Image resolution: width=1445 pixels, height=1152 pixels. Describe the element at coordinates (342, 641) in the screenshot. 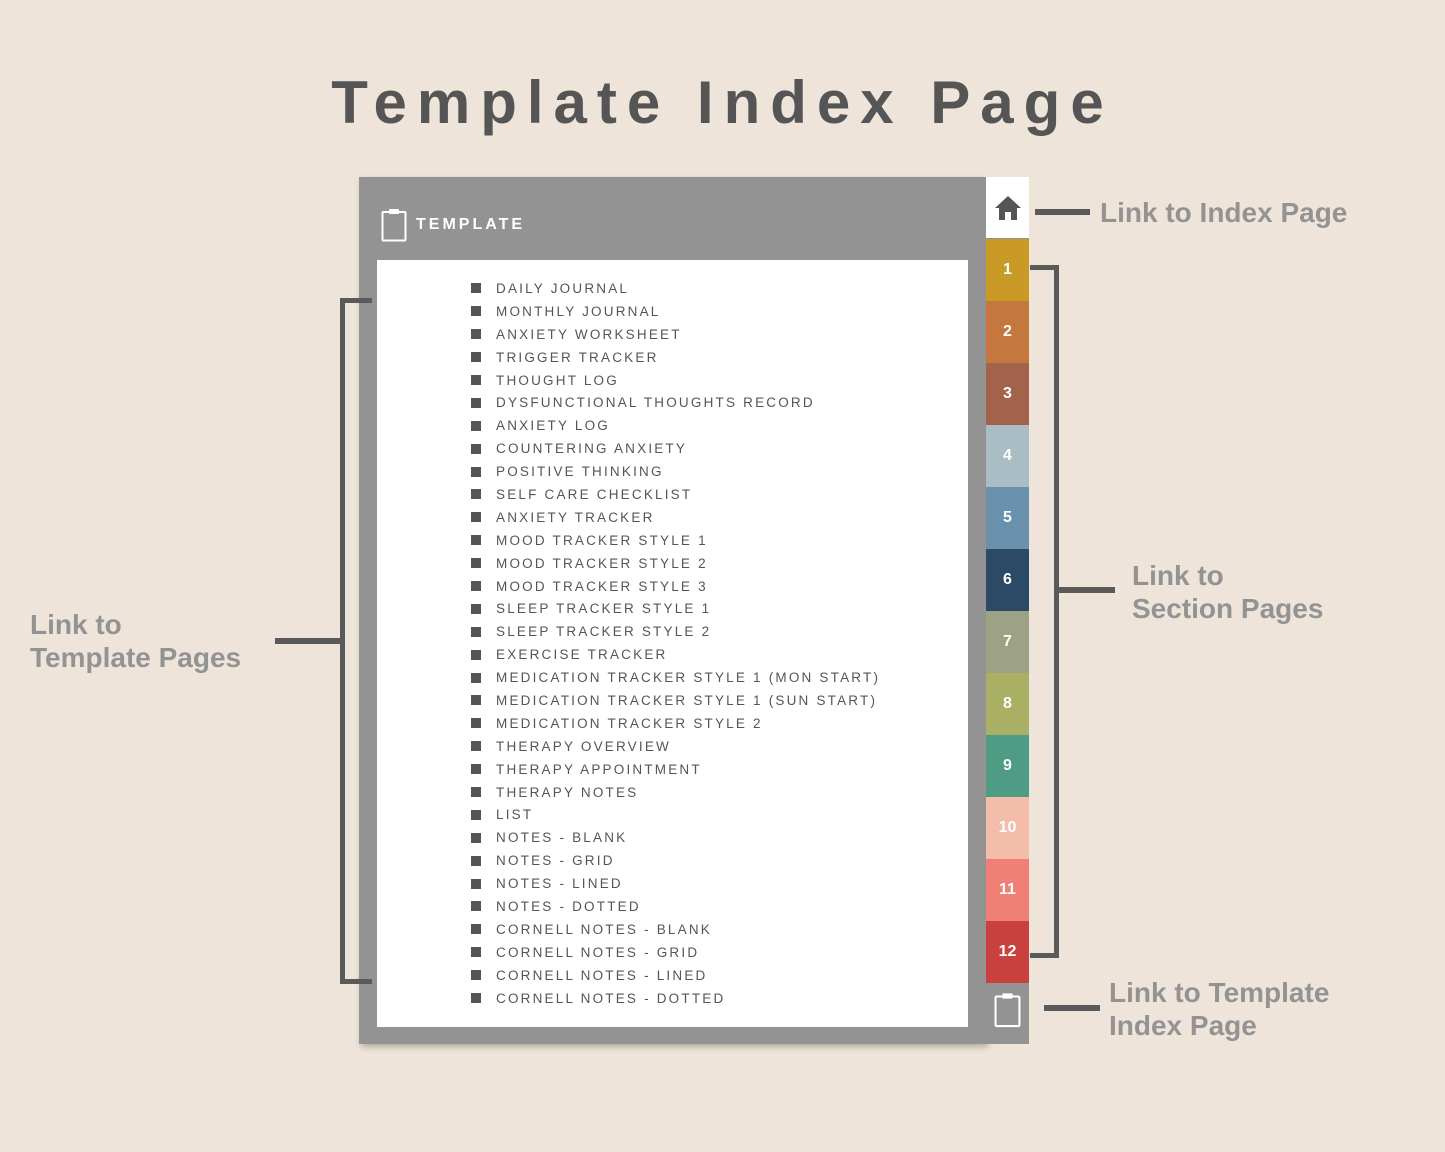

I see `template-bracket-vertical` at that location.